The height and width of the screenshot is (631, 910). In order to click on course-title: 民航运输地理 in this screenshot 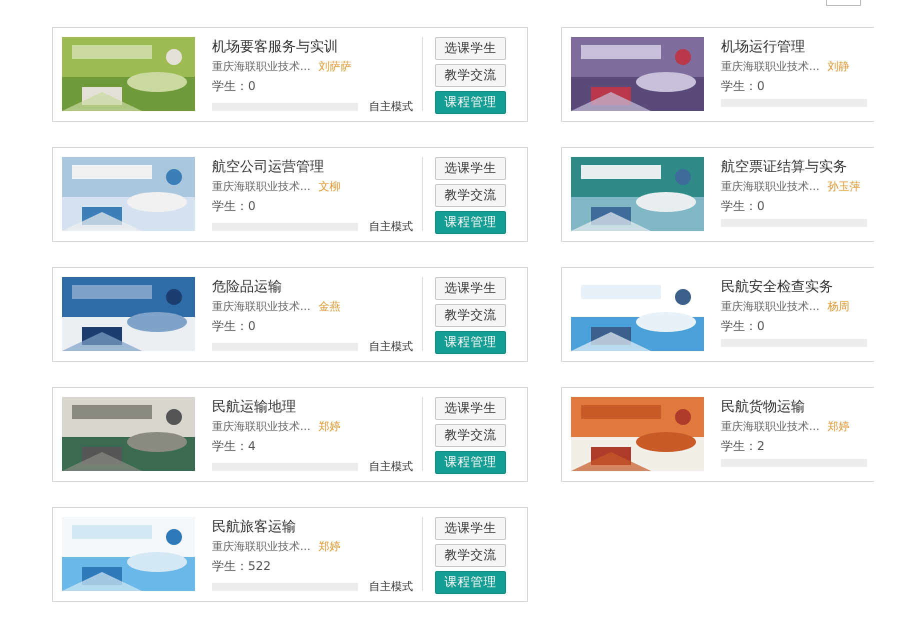, I will do `click(287, 407)`.